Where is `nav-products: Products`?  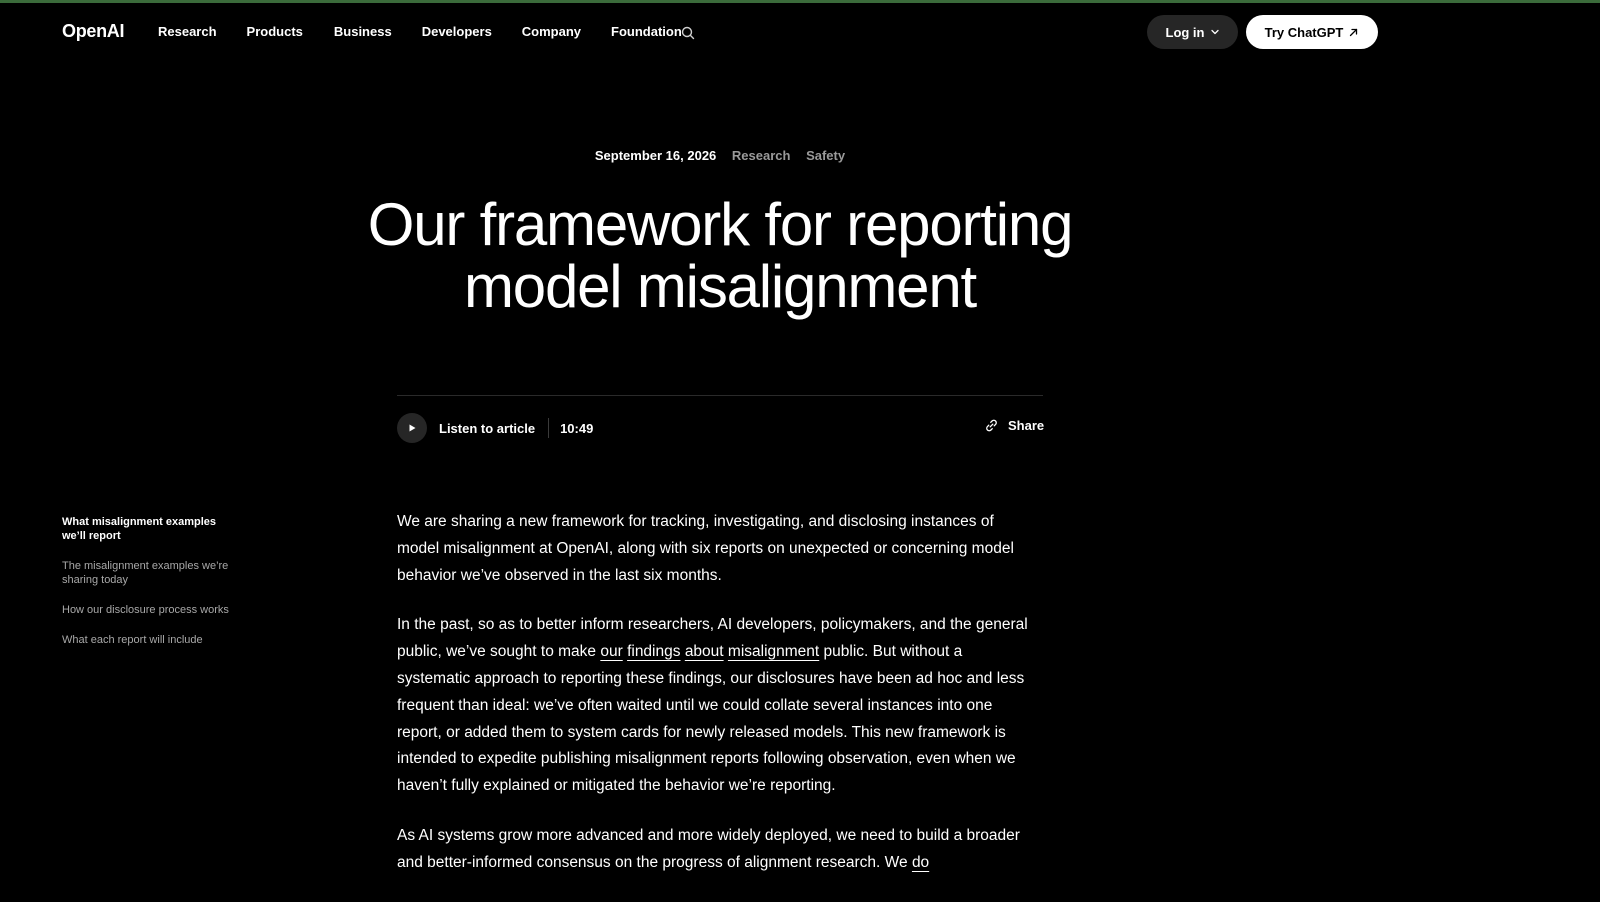
nav-products: Products is located at coordinates (275, 31).